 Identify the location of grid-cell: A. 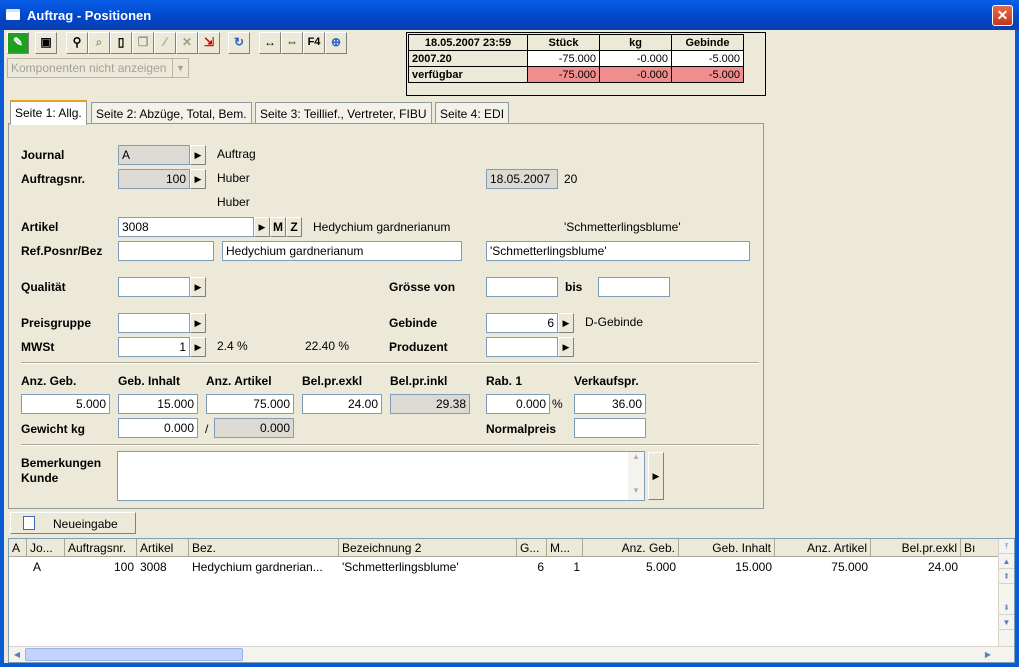
(37, 567).